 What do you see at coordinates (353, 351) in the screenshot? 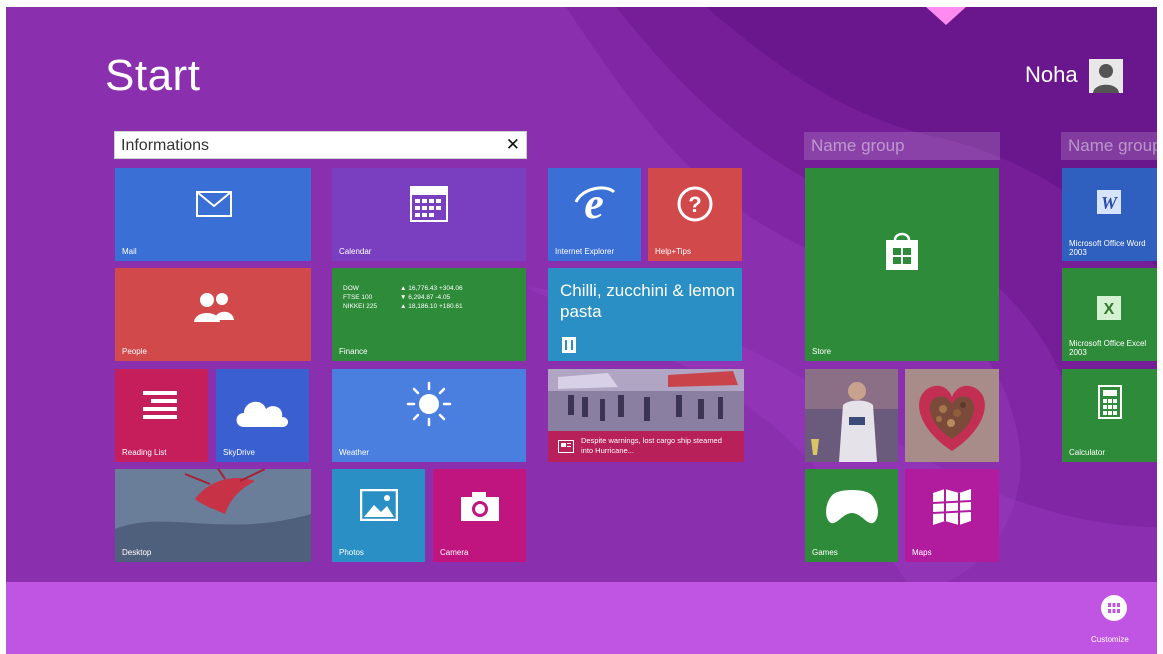
I see `tile-label: Finance` at bounding box center [353, 351].